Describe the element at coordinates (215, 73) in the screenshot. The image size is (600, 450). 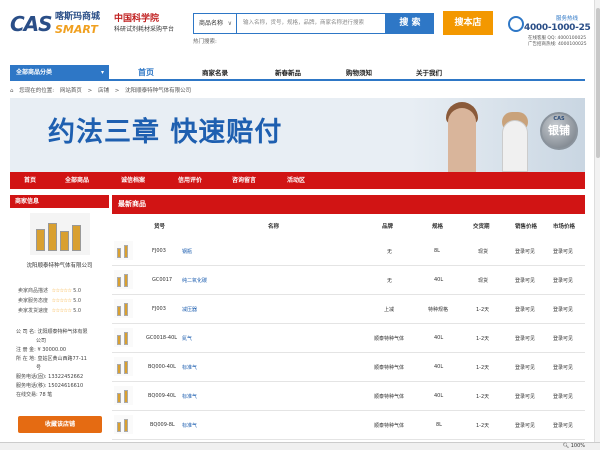
I see `nav-item-merchants: 商家名录` at that location.